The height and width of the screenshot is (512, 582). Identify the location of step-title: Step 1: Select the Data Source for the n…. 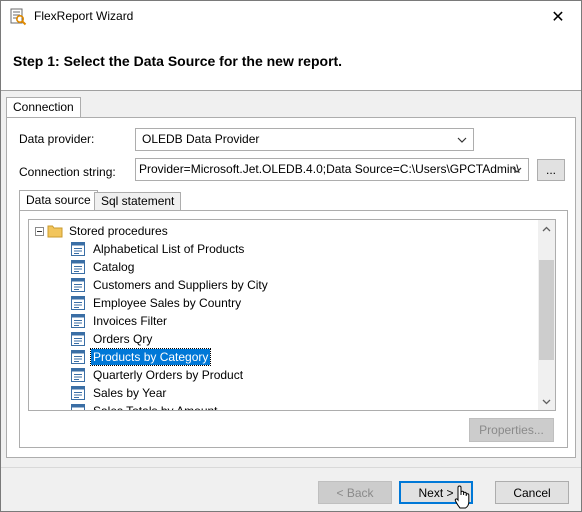
(178, 61).